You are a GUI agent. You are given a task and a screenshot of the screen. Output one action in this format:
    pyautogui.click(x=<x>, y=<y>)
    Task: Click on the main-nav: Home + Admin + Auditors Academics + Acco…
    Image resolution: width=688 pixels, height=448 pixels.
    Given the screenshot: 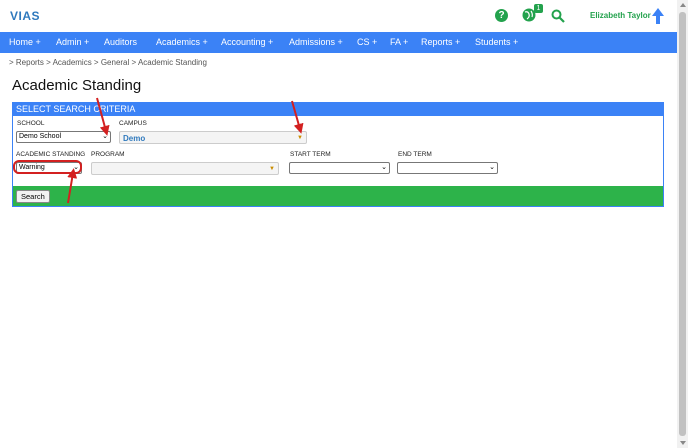 What is the action you would take?
    pyautogui.click(x=338, y=42)
    